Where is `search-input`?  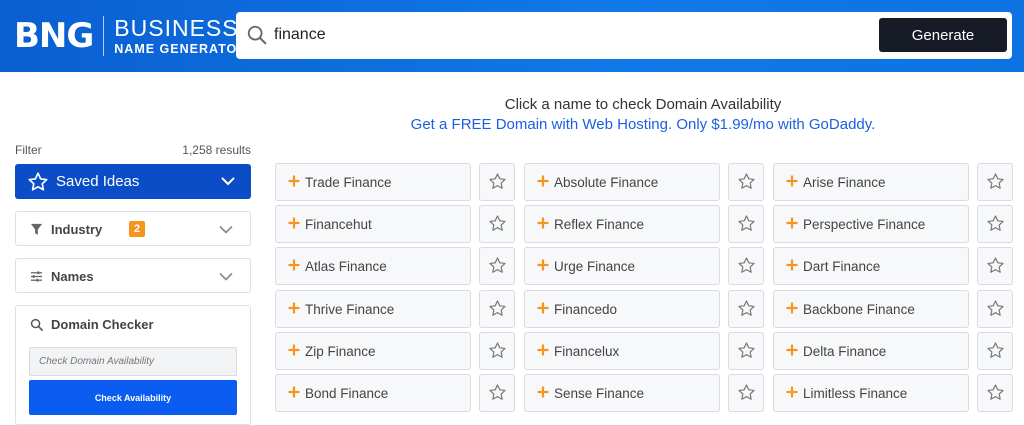 search-input is located at coordinates (574, 35).